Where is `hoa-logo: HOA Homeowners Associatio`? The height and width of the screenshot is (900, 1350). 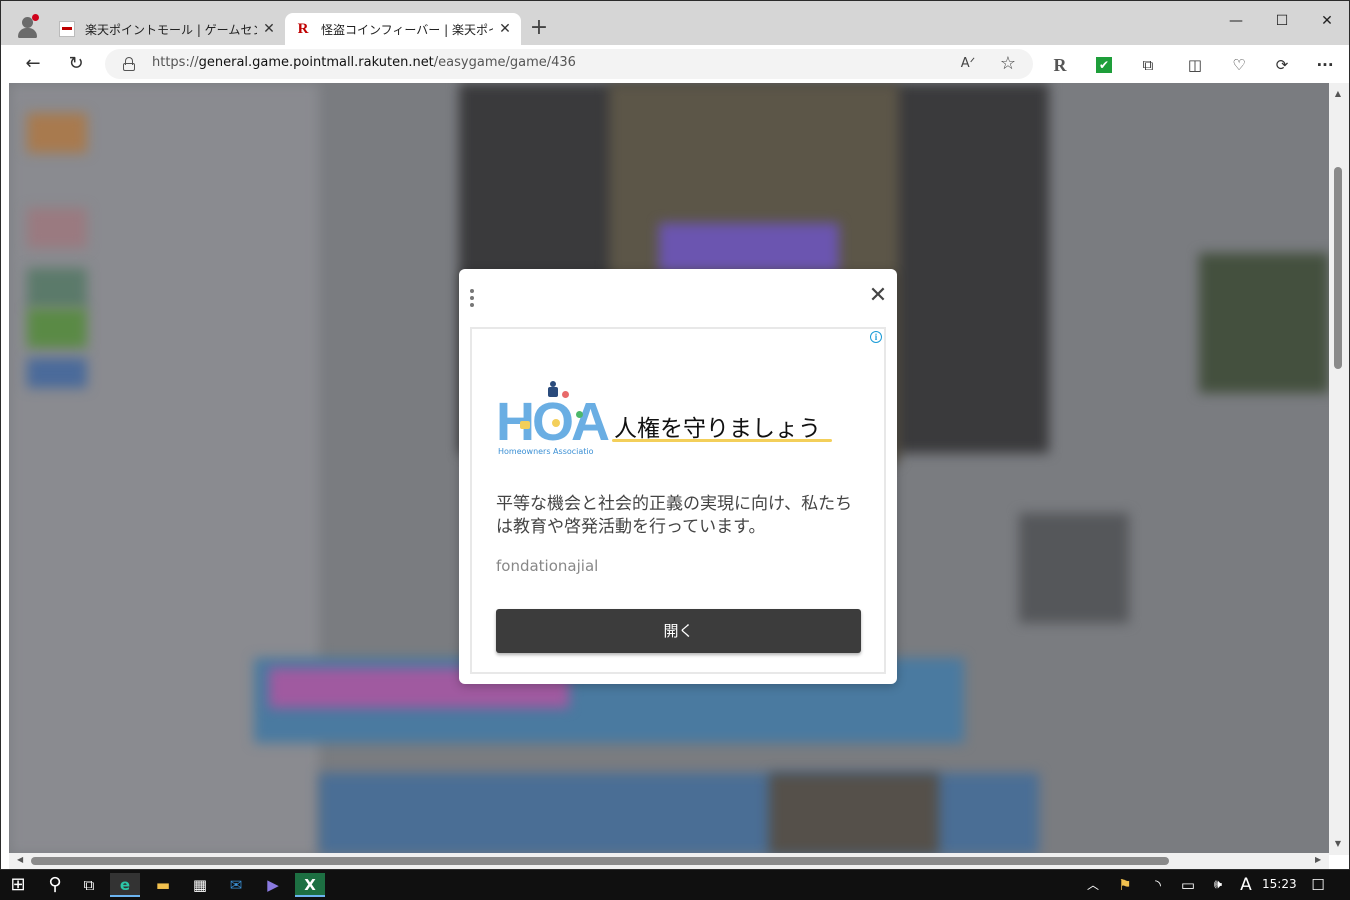 hoa-logo: HOA Homeowners Associatio is located at coordinates (553, 421).